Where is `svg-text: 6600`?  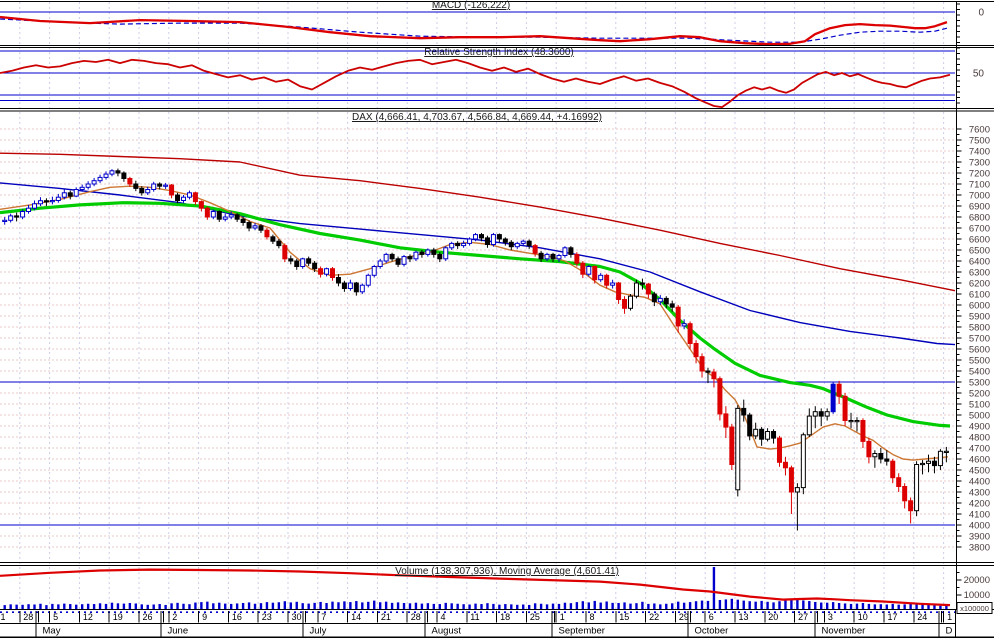
svg-text: 6600 is located at coordinates (979, 240).